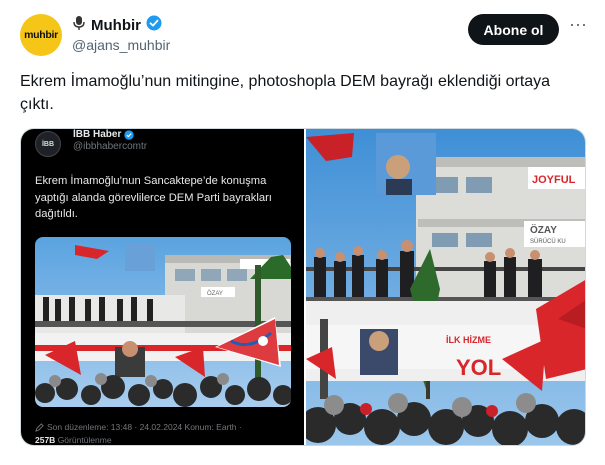 The width and height of the screenshot is (605, 465). What do you see at coordinates (39, 427) in the screenshot?
I see `edit-pencil-icon` at bounding box center [39, 427].